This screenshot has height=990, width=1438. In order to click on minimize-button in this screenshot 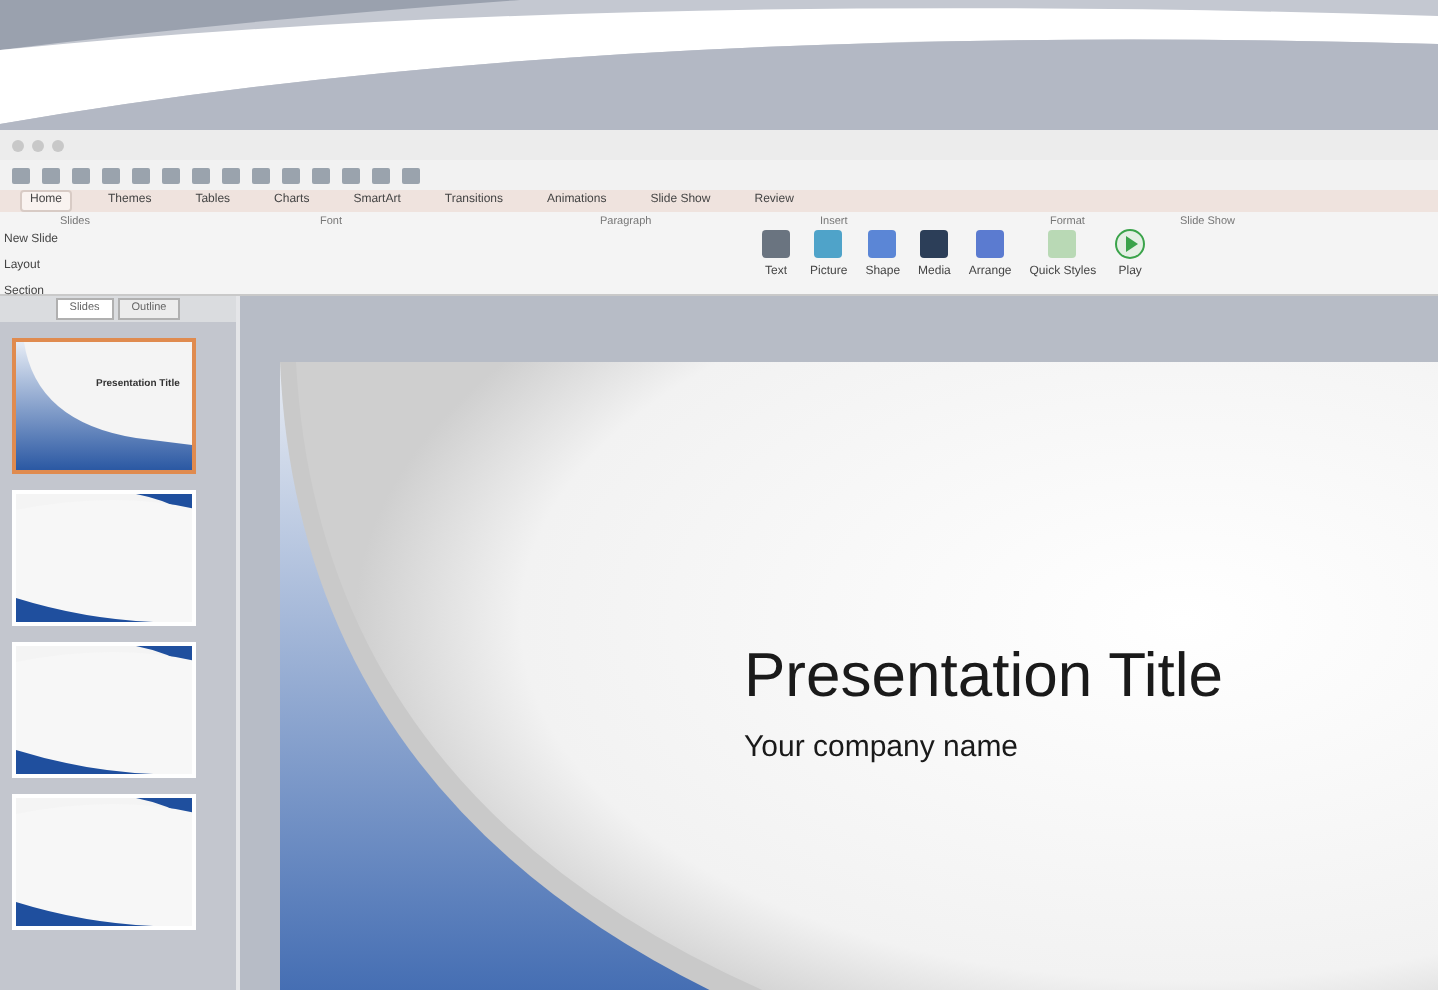, I will do `click(38, 145)`.